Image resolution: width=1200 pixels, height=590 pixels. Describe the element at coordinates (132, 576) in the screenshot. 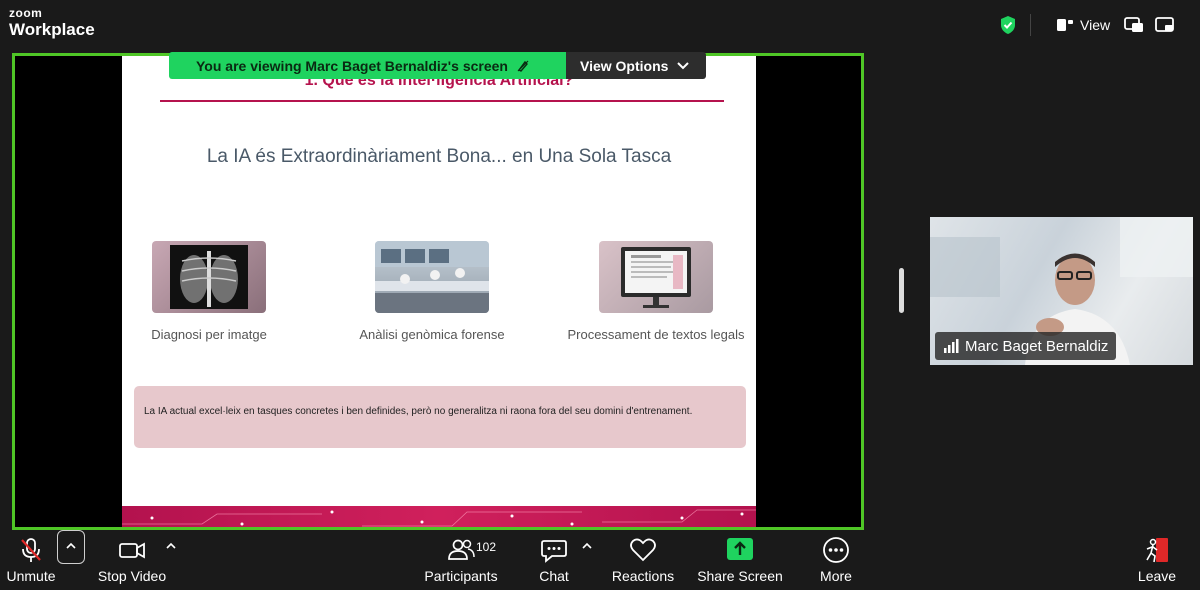

I see `stop-video-label: Stop Video` at that location.